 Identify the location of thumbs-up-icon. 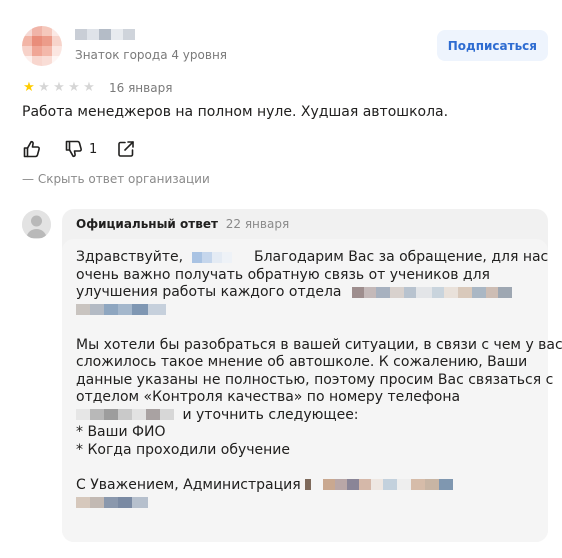
(32, 149).